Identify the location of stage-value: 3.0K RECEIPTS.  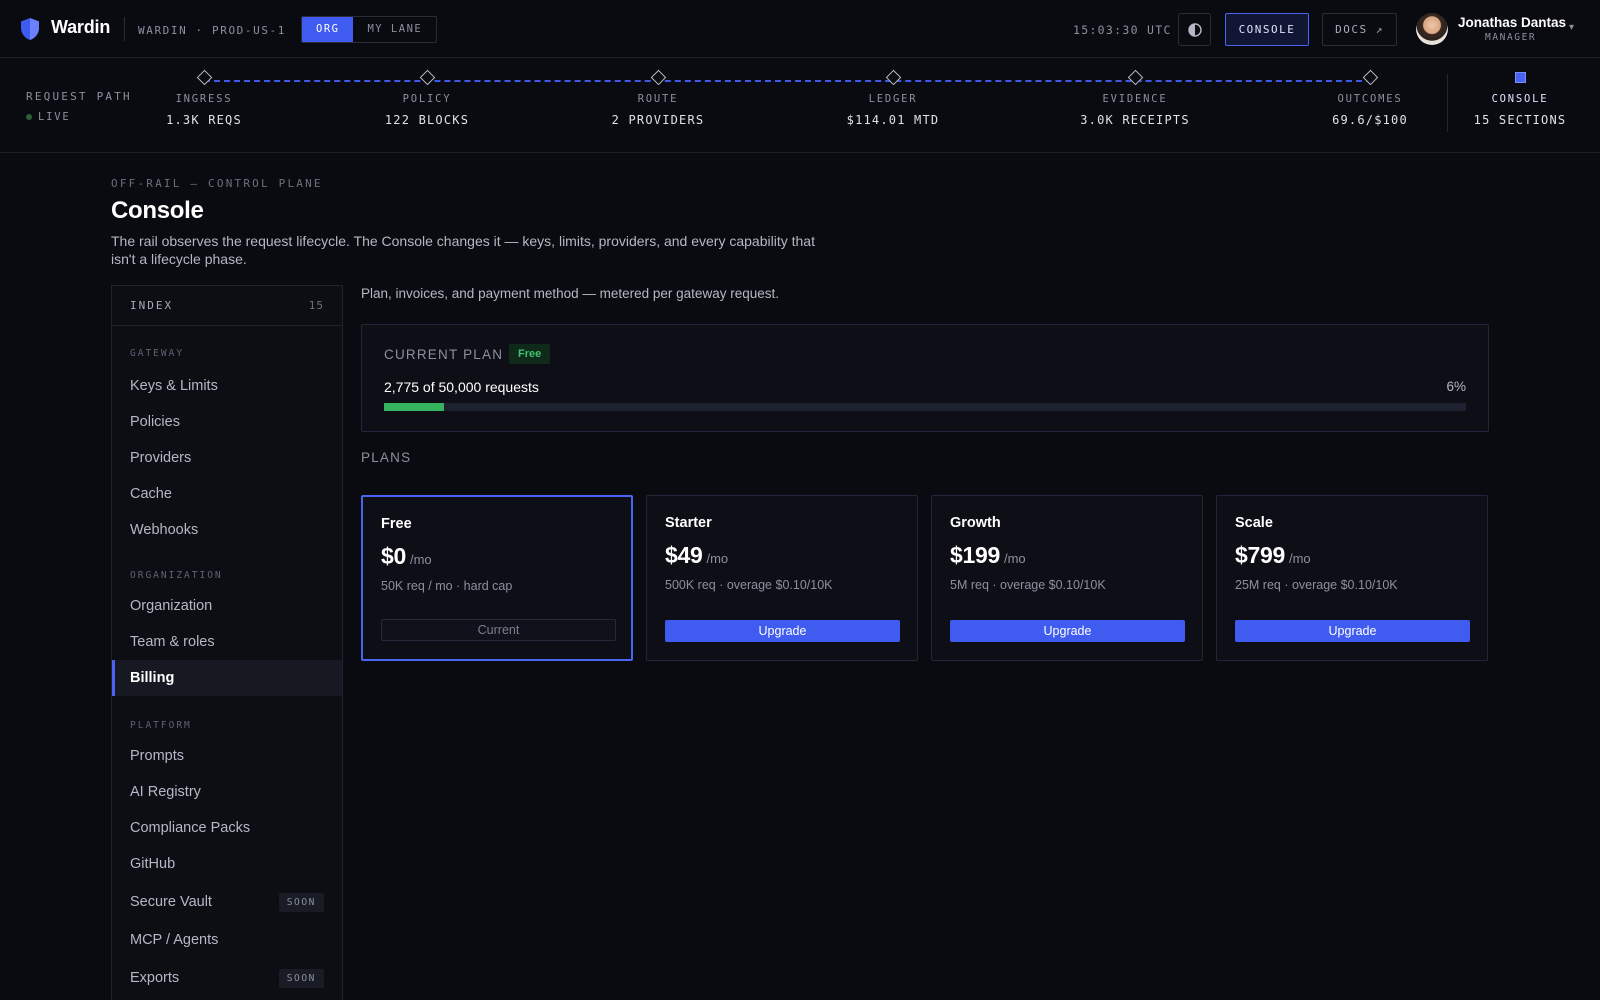
(1135, 120).